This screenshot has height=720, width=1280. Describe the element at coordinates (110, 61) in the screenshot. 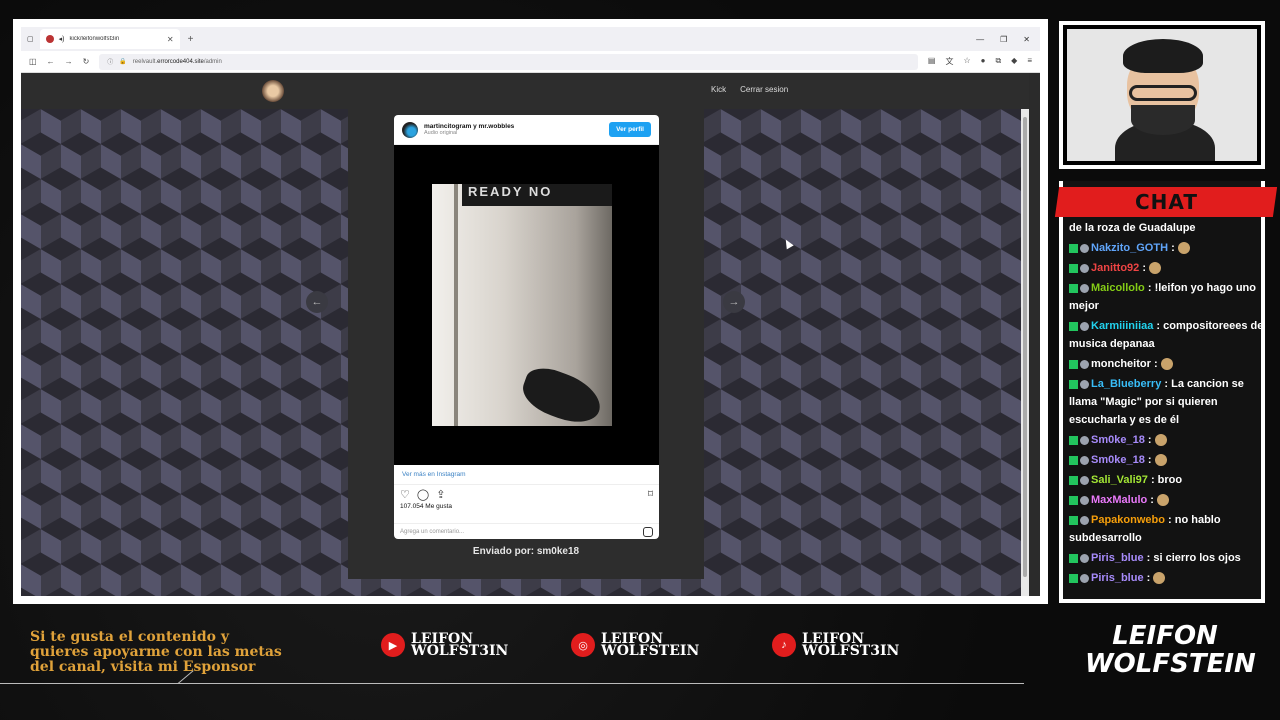

I see `site-info-icon: ⓘ` at that location.